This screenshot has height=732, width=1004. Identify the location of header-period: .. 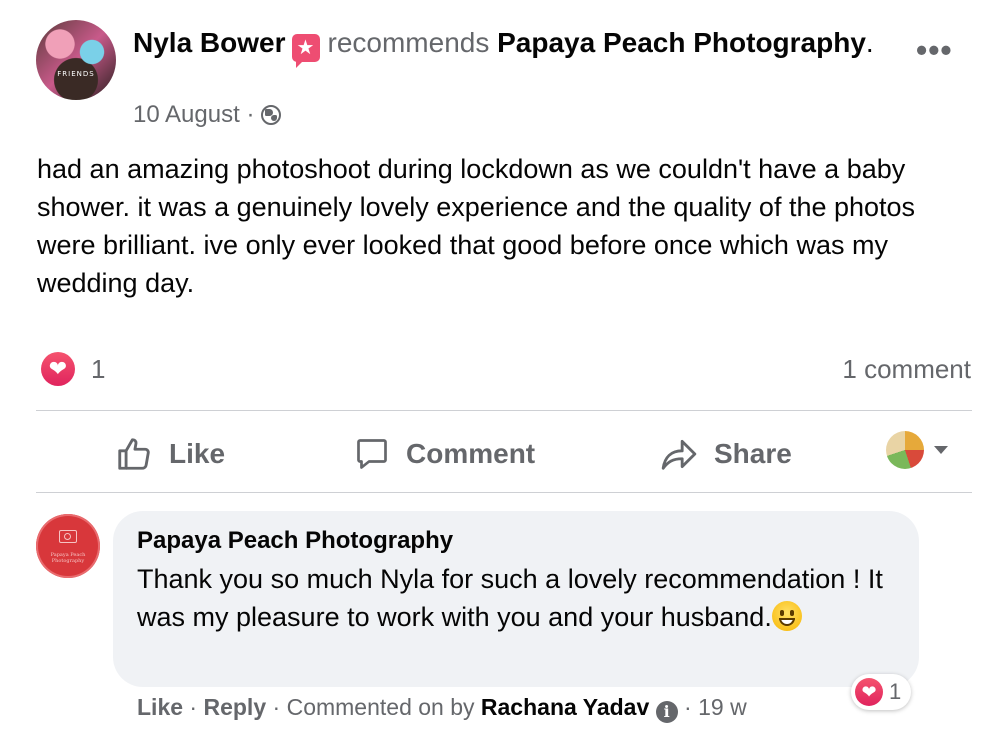
(869, 42).